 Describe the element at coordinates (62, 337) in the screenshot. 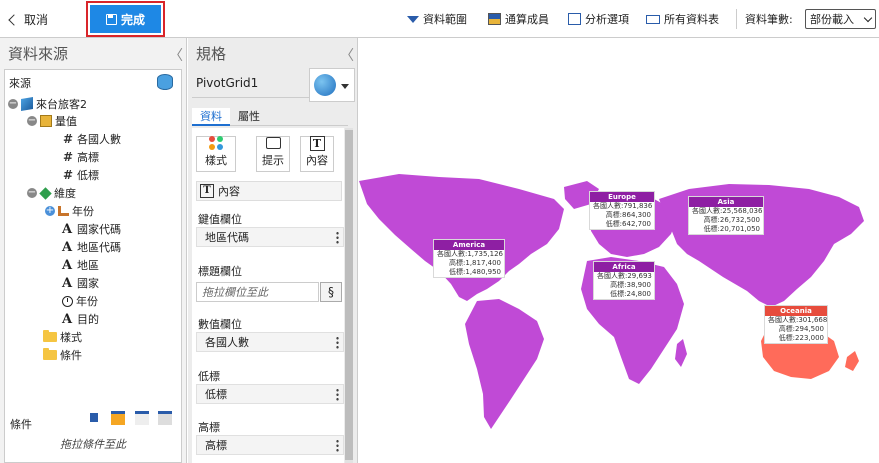

I see `tree-folder-style: 樣式` at that location.